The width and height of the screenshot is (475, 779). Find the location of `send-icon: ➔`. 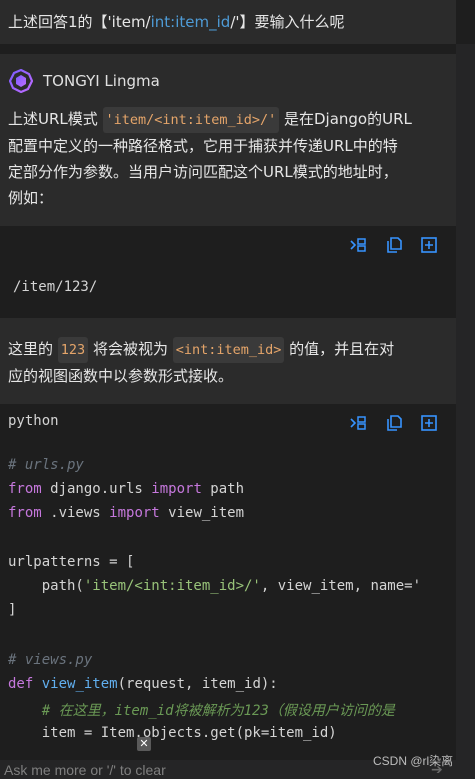

send-icon: ➔ is located at coordinates (439, 770).